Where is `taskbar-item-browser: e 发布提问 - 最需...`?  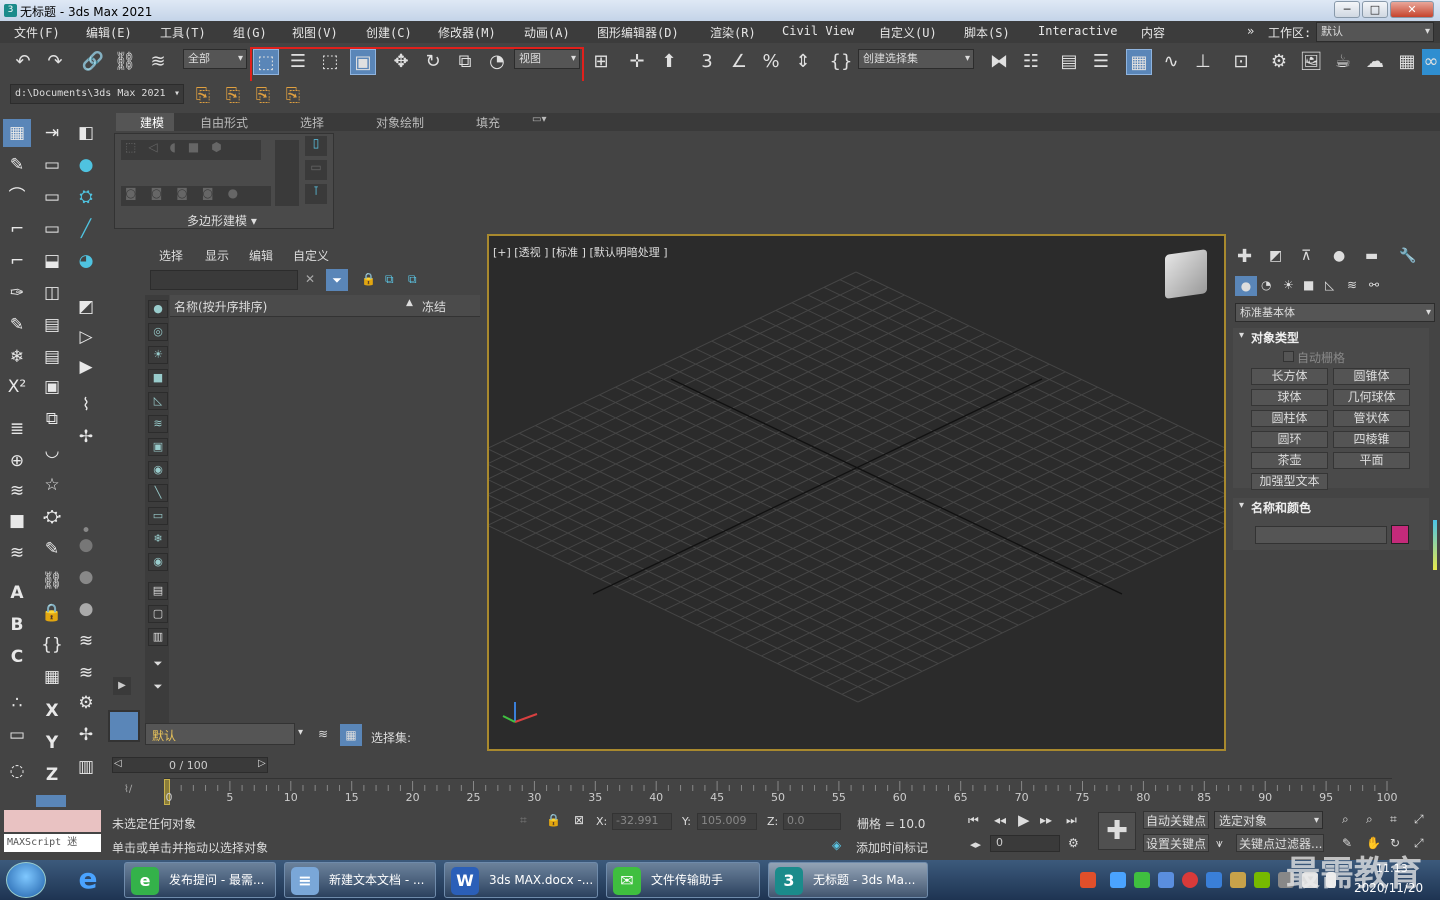
taskbar-item-browser: e 发布提问 - 最需... is located at coordinates (200, 880).